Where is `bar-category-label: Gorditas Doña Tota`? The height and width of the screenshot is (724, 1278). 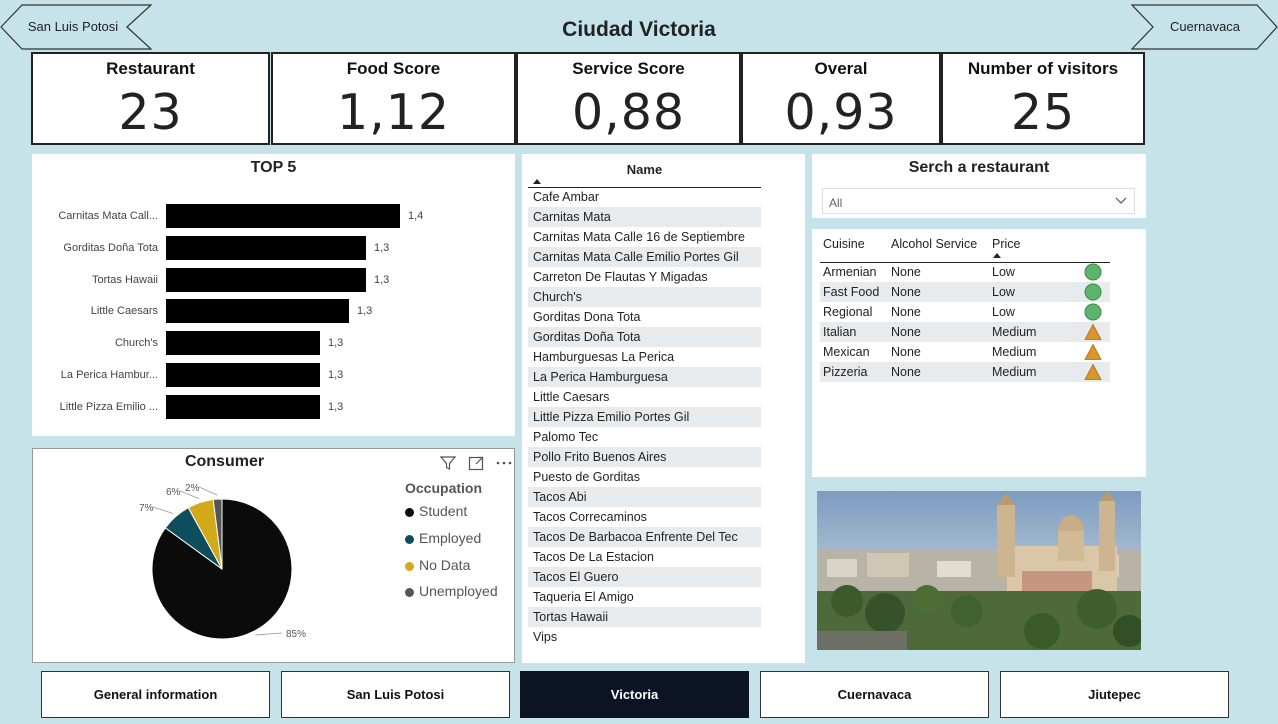 bar-category-label: Gorditas Doña Tota is located at coordinates (110, 248).